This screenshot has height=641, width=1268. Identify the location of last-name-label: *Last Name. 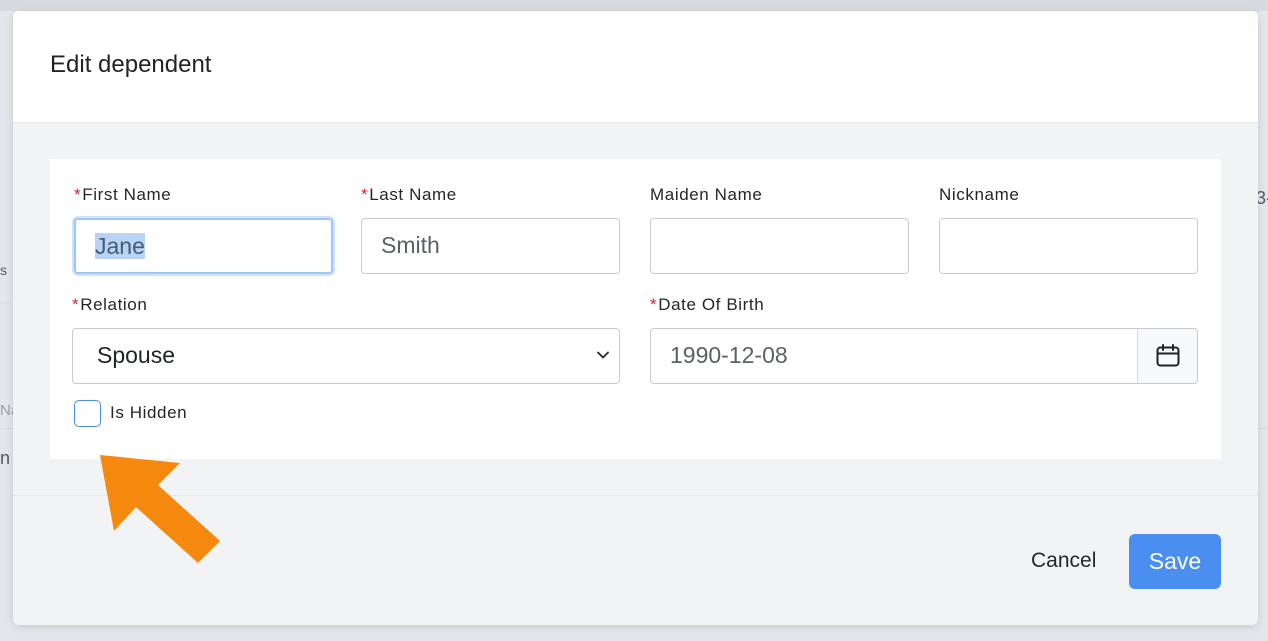
(490, 195).